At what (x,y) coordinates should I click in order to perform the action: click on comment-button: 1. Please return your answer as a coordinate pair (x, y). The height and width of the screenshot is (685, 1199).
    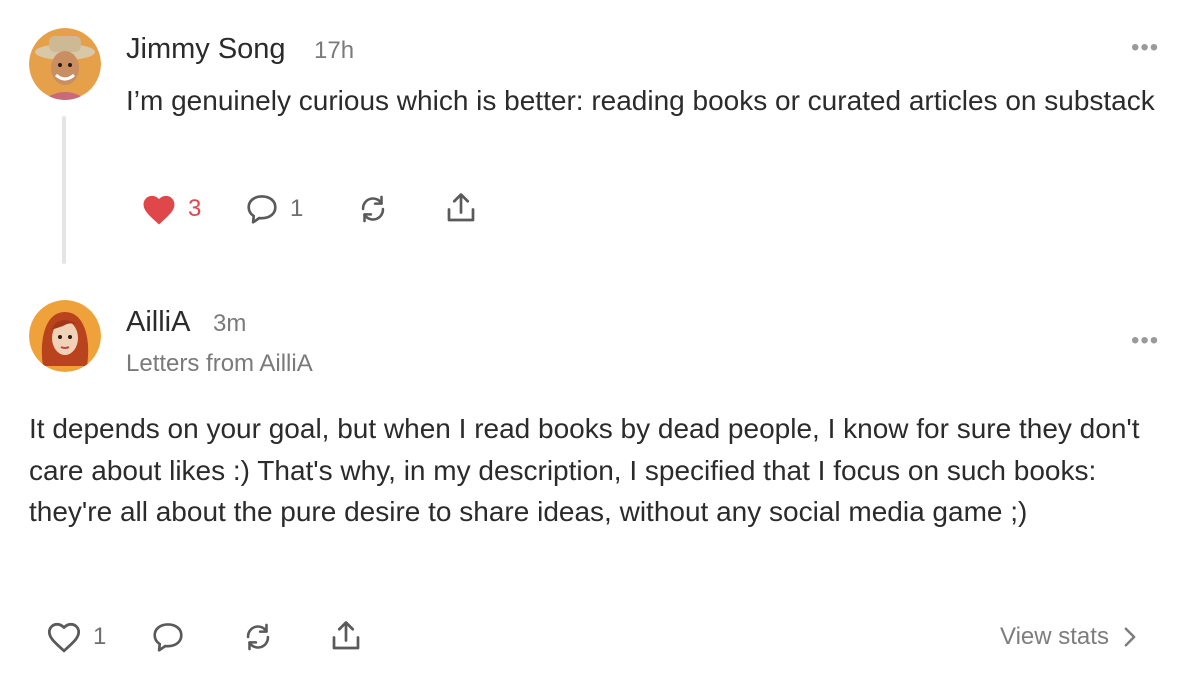
    Looking at the image, I should click on (273, 209).